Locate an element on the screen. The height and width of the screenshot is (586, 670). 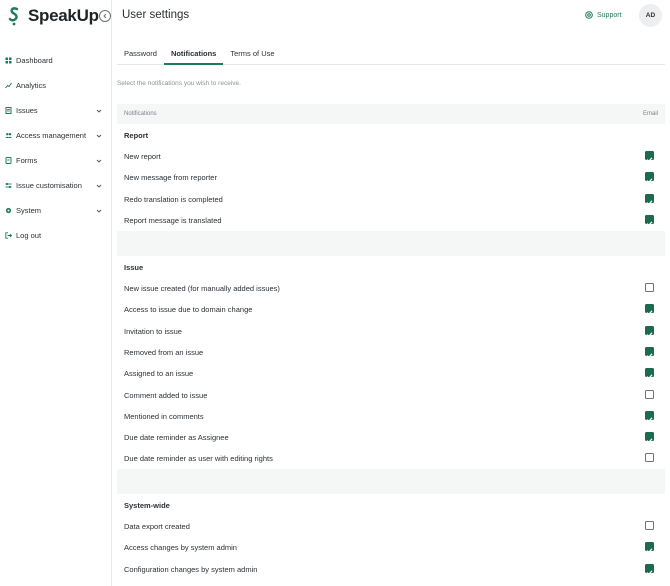
section-title: System-wide is located at coordinates (147, 505).